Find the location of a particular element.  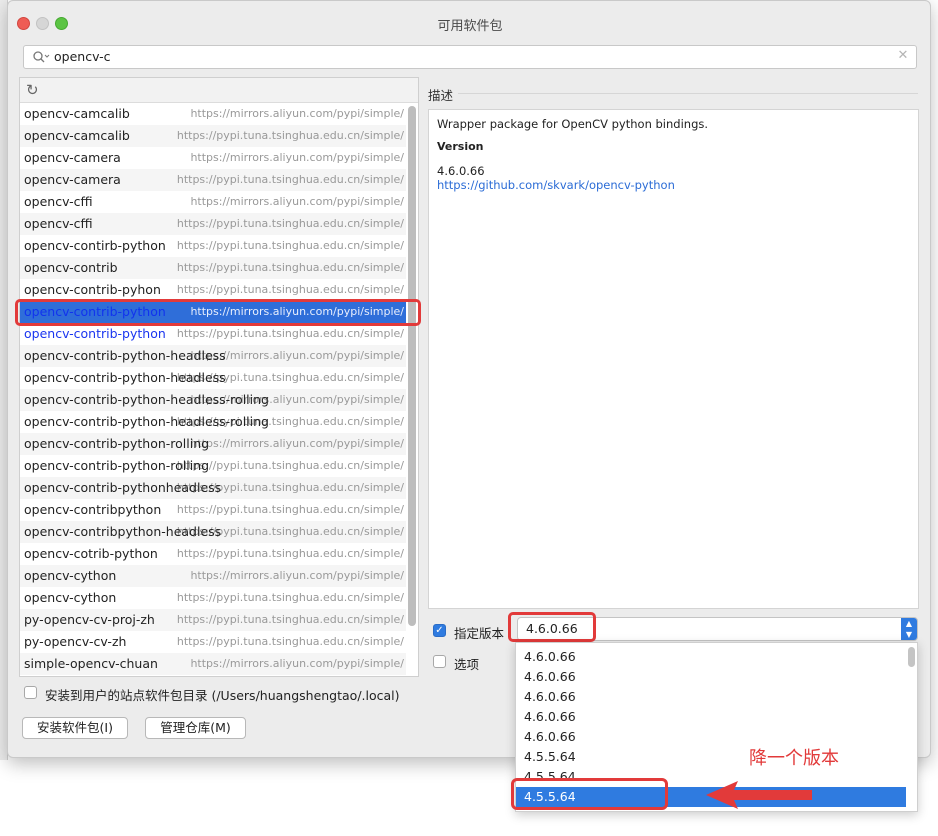

clear-search-icon: ✕ is located at coordinates (903, 56).